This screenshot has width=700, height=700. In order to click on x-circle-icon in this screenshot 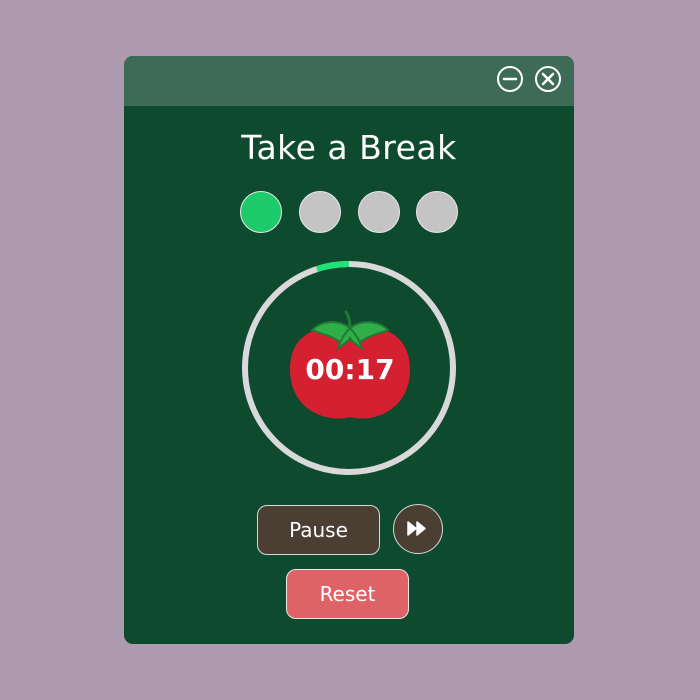, I will do `click(548, 79)`.